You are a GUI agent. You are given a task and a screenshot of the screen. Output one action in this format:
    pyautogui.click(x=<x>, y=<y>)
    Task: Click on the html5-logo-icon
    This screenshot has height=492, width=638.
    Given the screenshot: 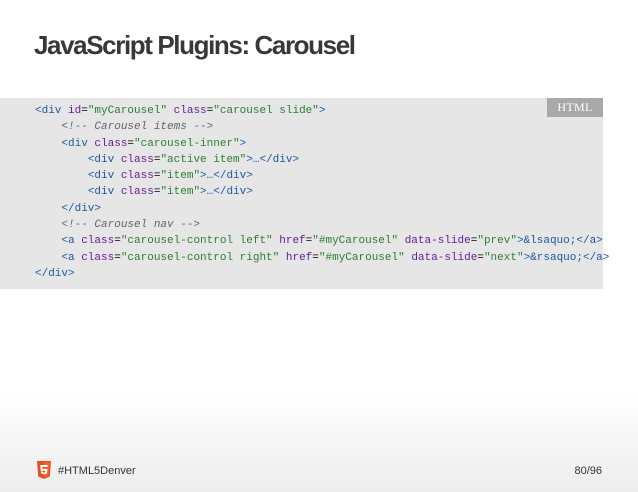 What is the action you would take?
    pyautogui.click(x=44, y=470)
    